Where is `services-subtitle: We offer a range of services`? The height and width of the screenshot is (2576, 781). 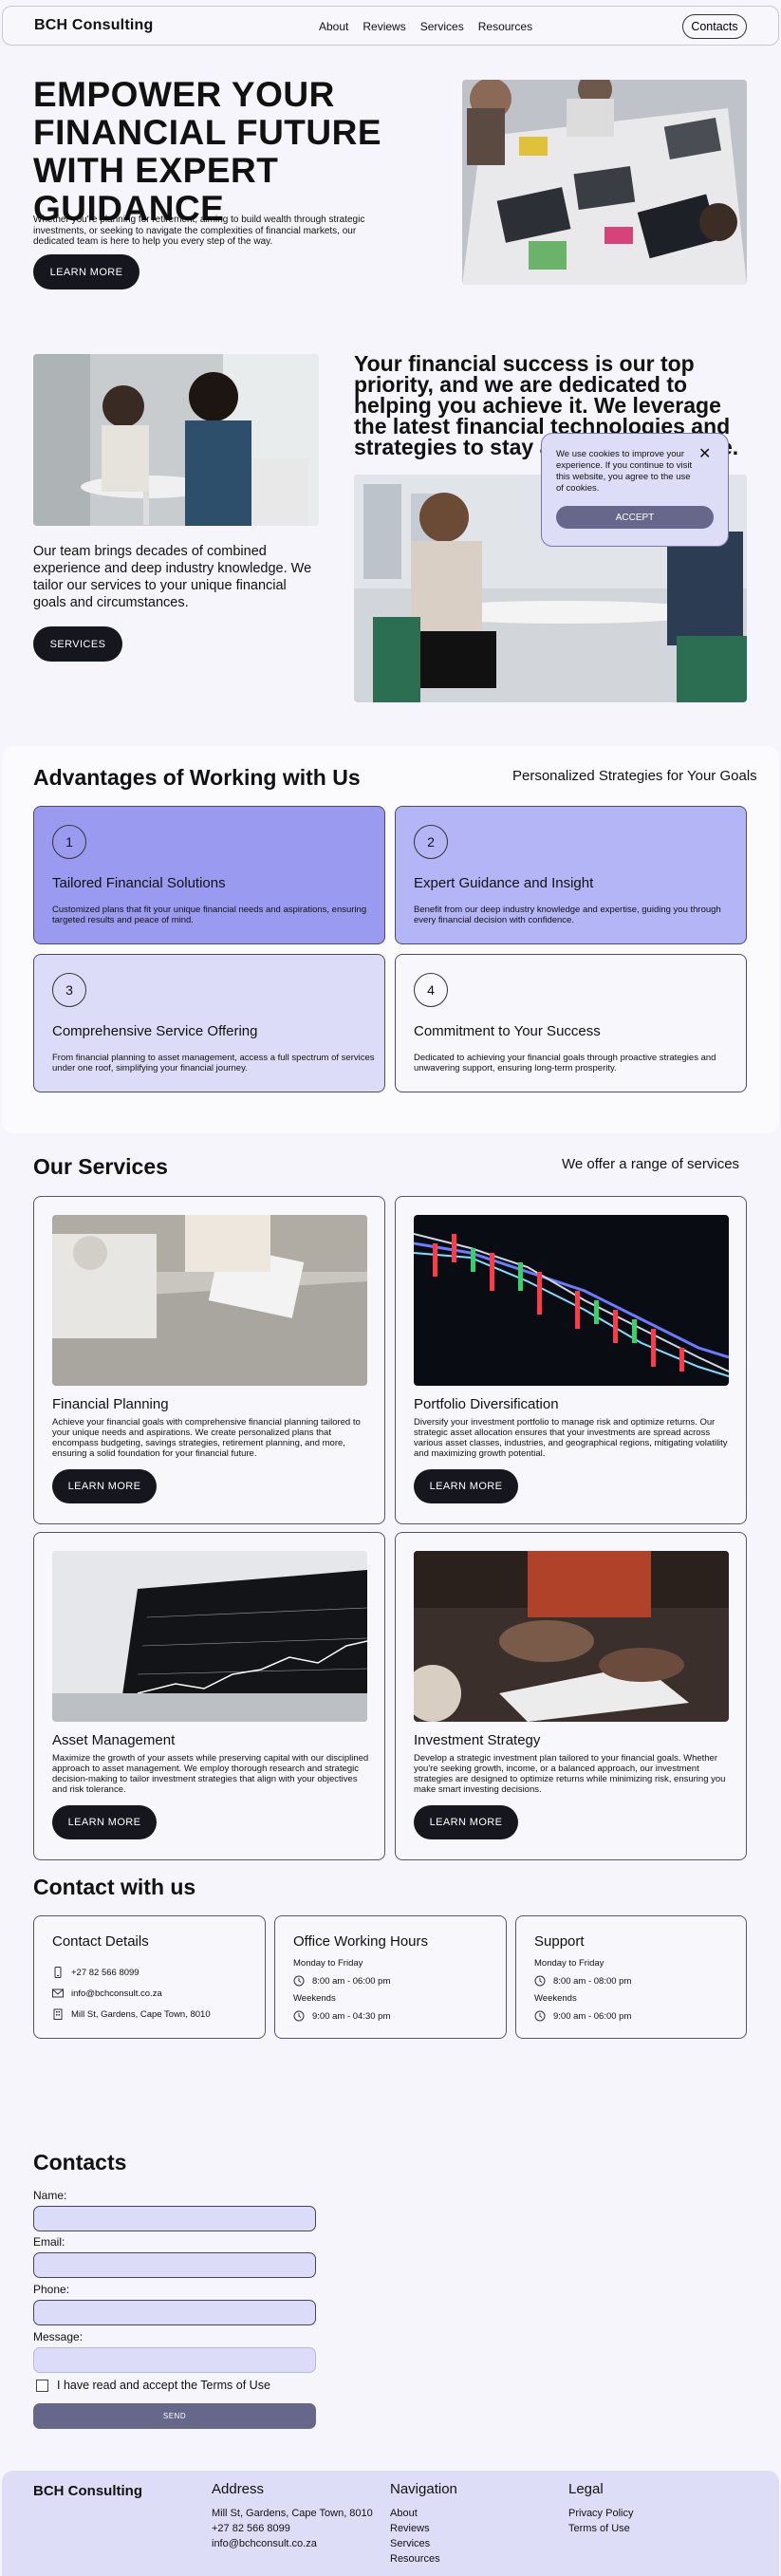 services-subtitle: We offer a range of services is located at coordinates (651, 1164).